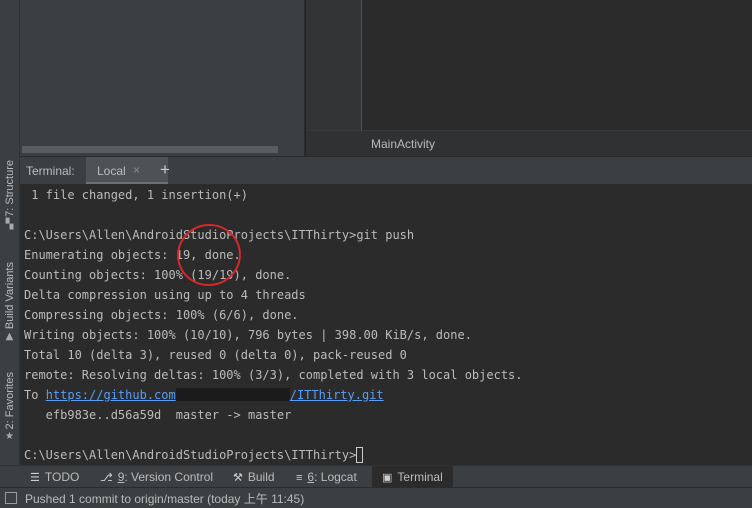 Image resolution: width=752 pixels, height=508 pixels. What do you see at coordinates (50, 171) in the screenshot?
I see `terminal-title: Terminal:` at bounding box center [50, 171].